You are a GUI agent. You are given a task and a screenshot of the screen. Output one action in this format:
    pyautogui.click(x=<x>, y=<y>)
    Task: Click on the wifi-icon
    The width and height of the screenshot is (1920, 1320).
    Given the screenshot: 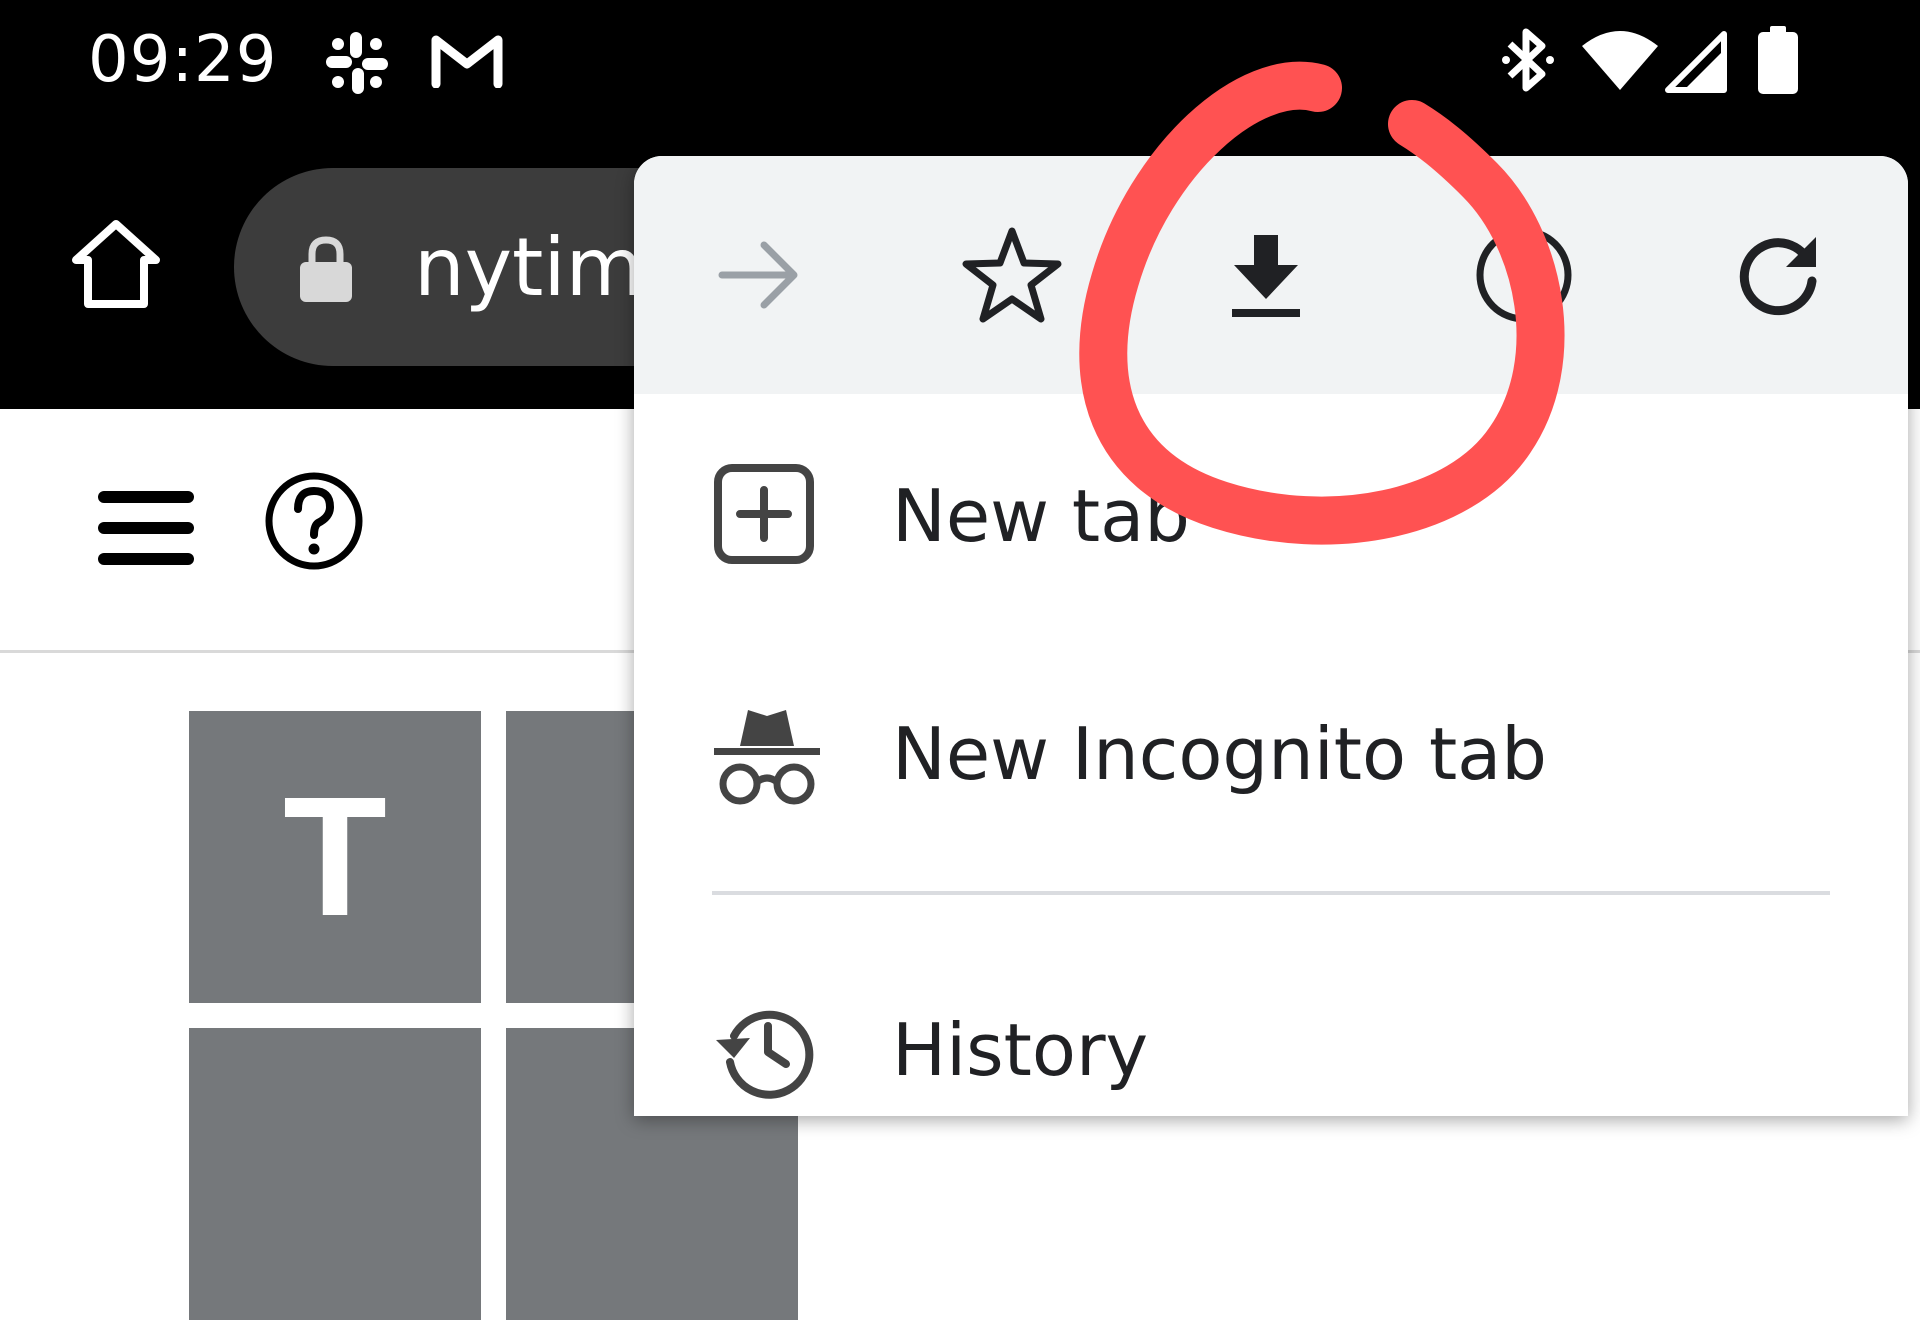 What is the action you would take?
    pyautogui.click(x=1620, y=62)
    